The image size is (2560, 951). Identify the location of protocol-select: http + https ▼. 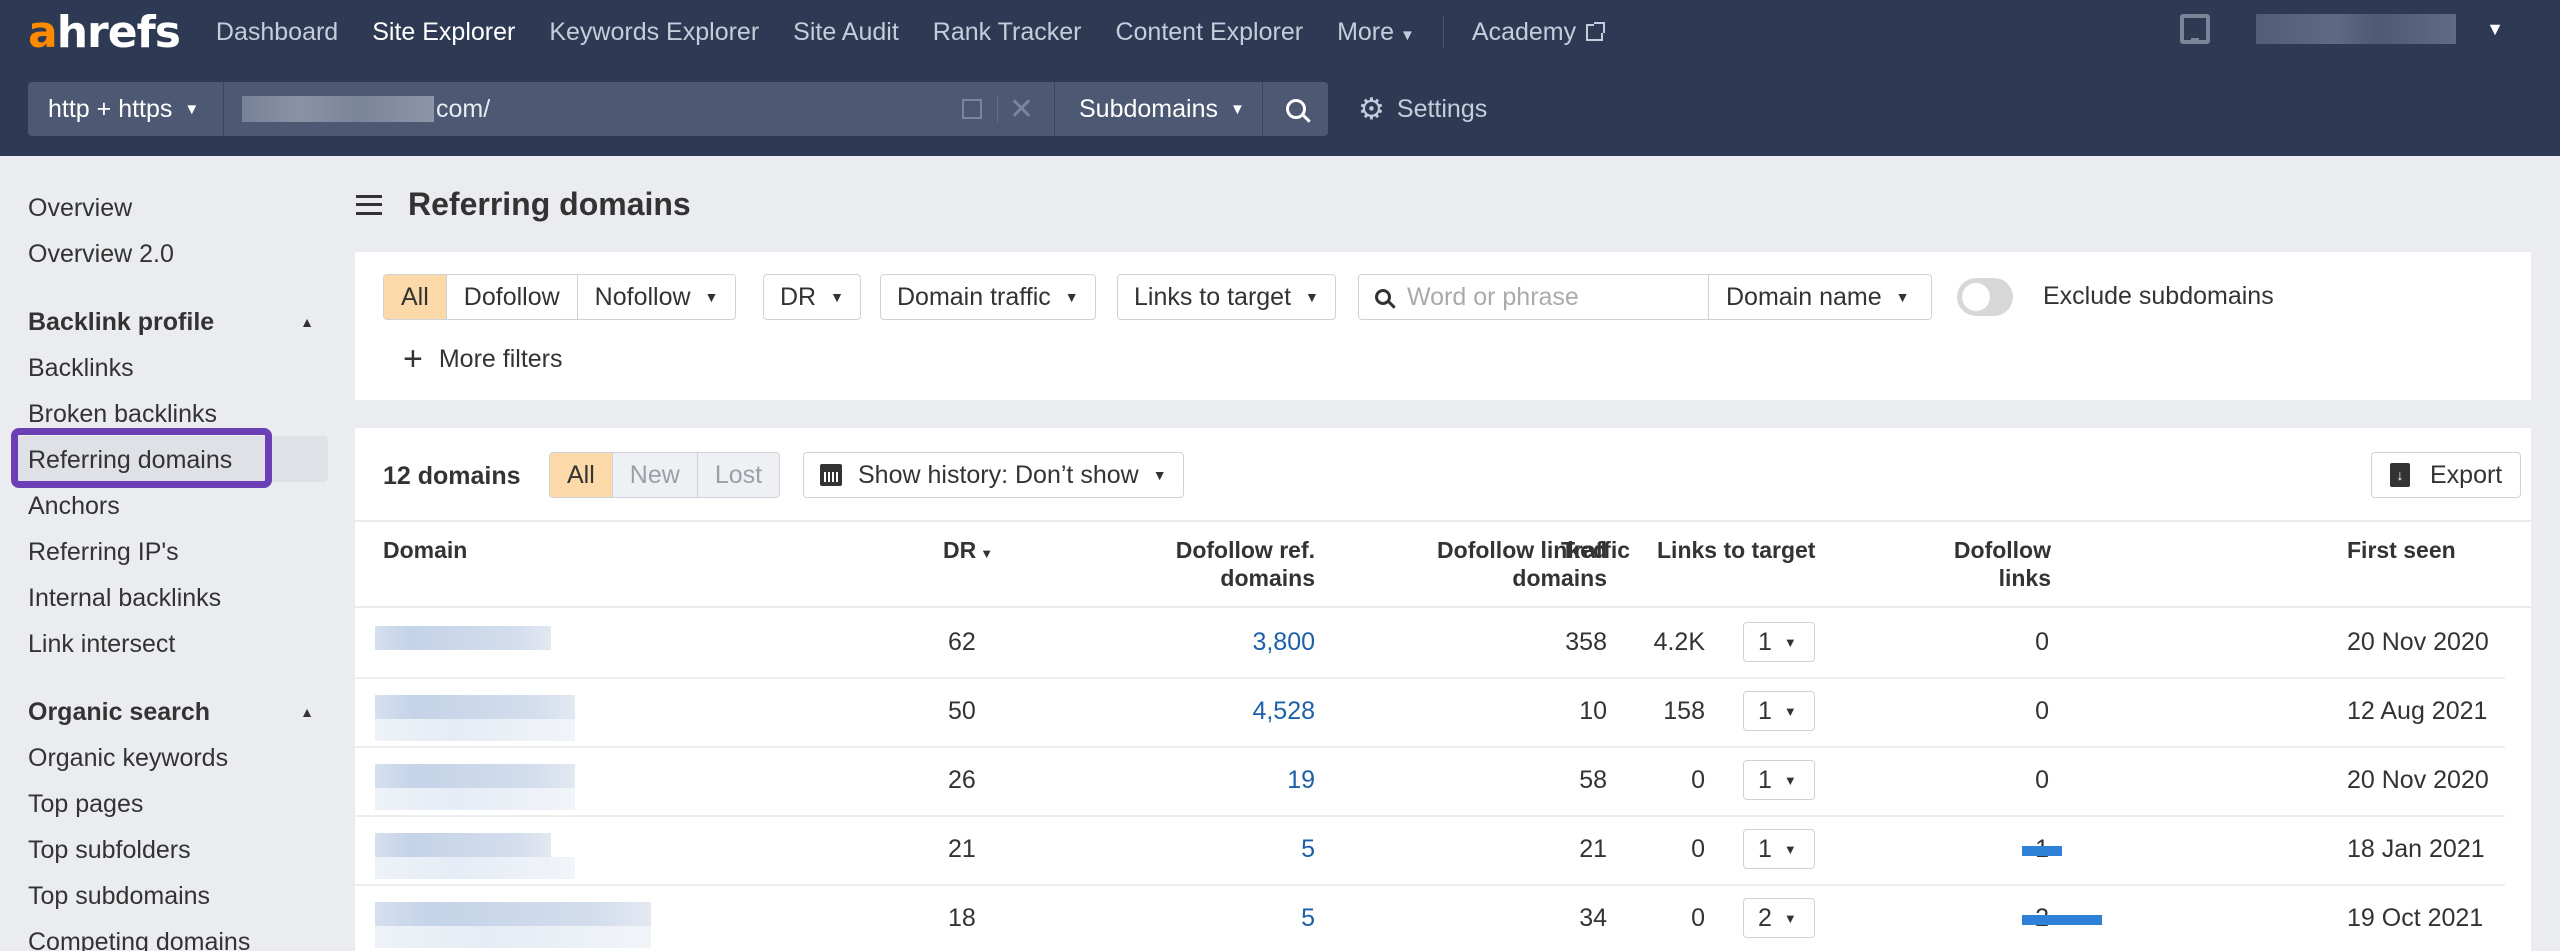
(126, 109).